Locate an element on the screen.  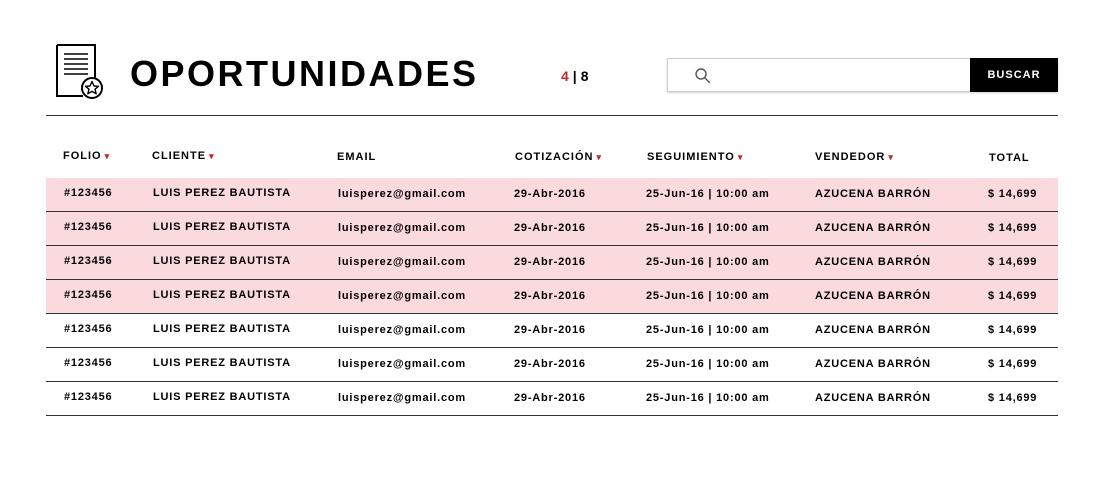
column-header-seguimiento: SEGUIMIENTO ▾ is located at coordinates (695, 157).